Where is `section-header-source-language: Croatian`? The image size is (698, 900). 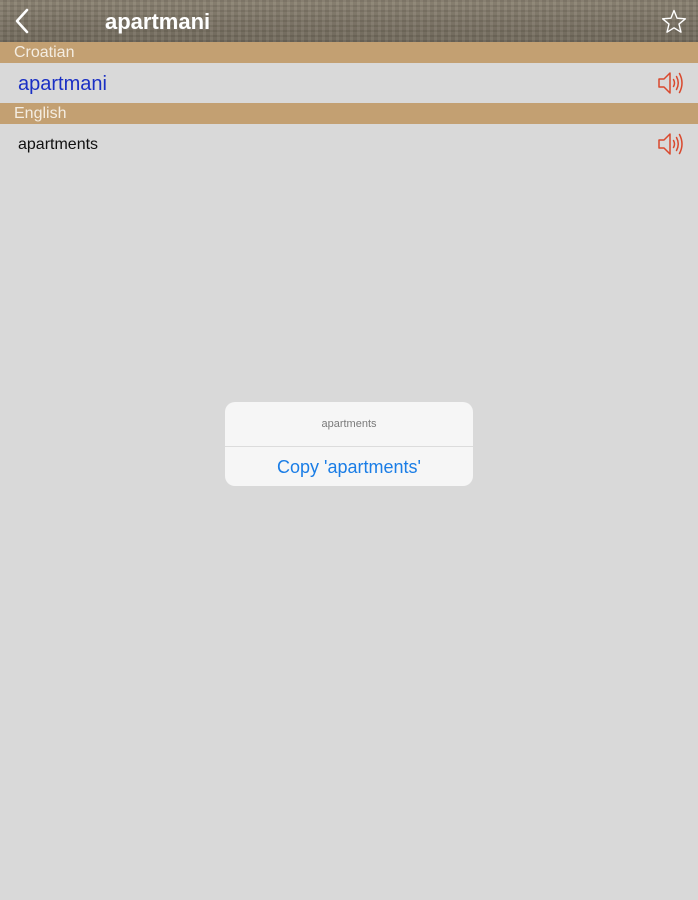 section-header-source-language: Croatian is located at coordinates (349, 52).